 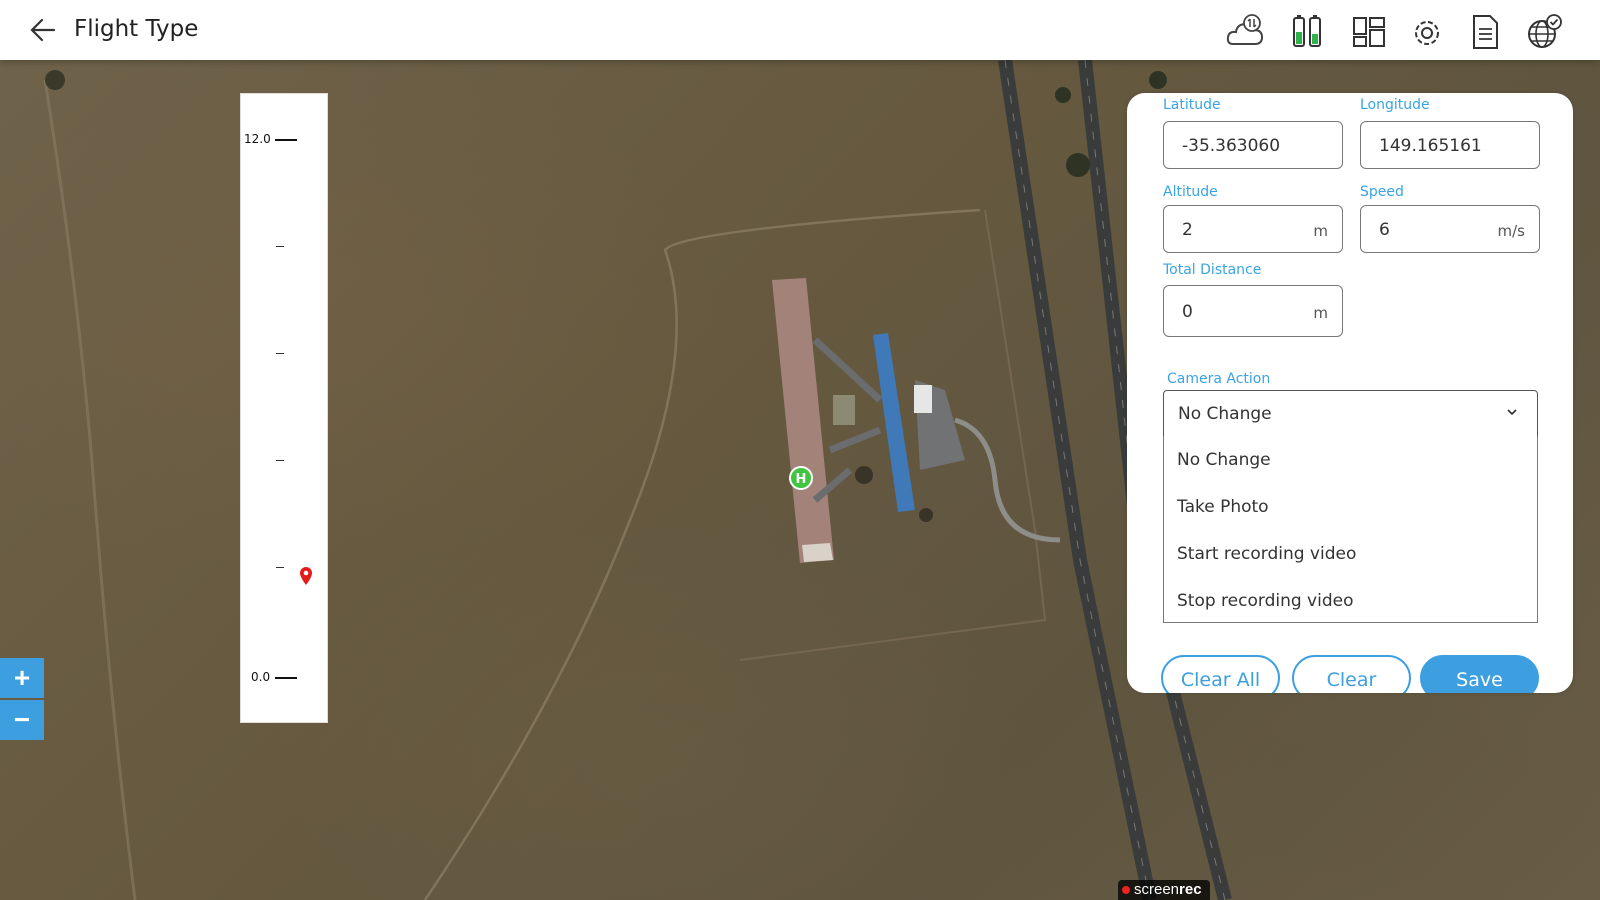 I want to click on speed-field: 6 m/s, so click(x=1450, y=229).